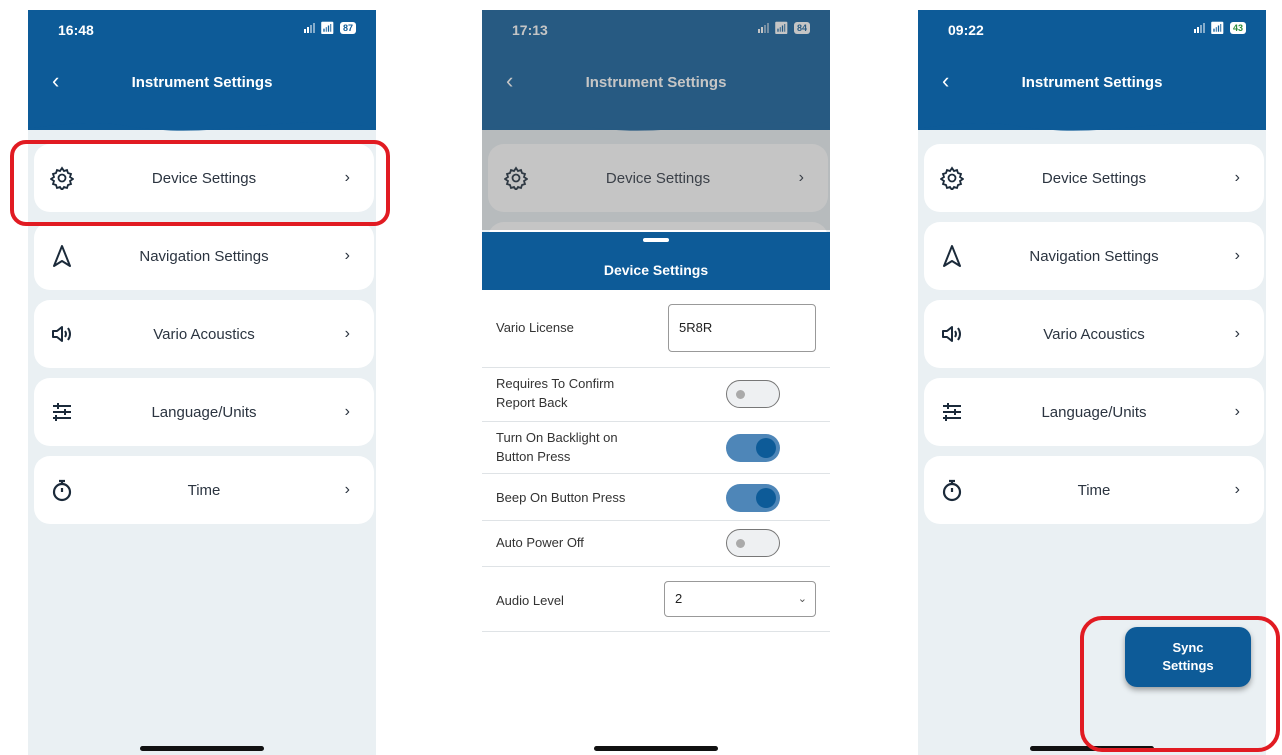 The width and height of the screenshot is (1282, 755). I want to click on toggle-label: Requires To Confirm Report Back, so click(555, 393).